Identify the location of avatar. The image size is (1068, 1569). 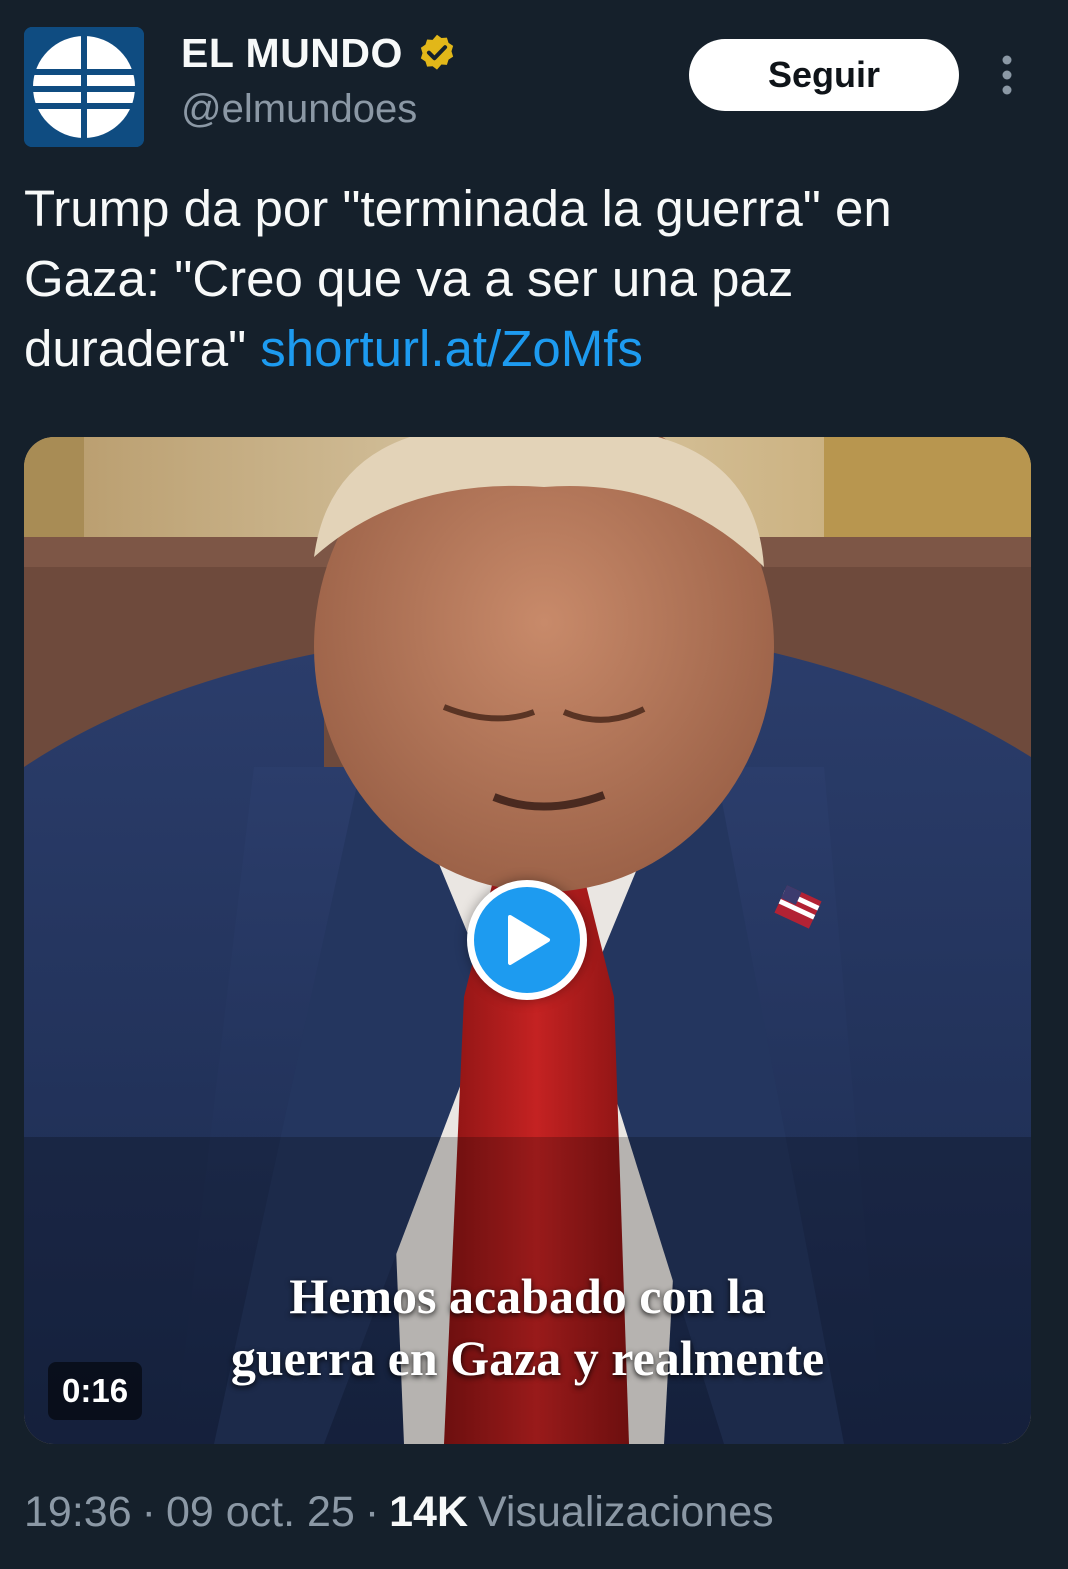
(84, 87).